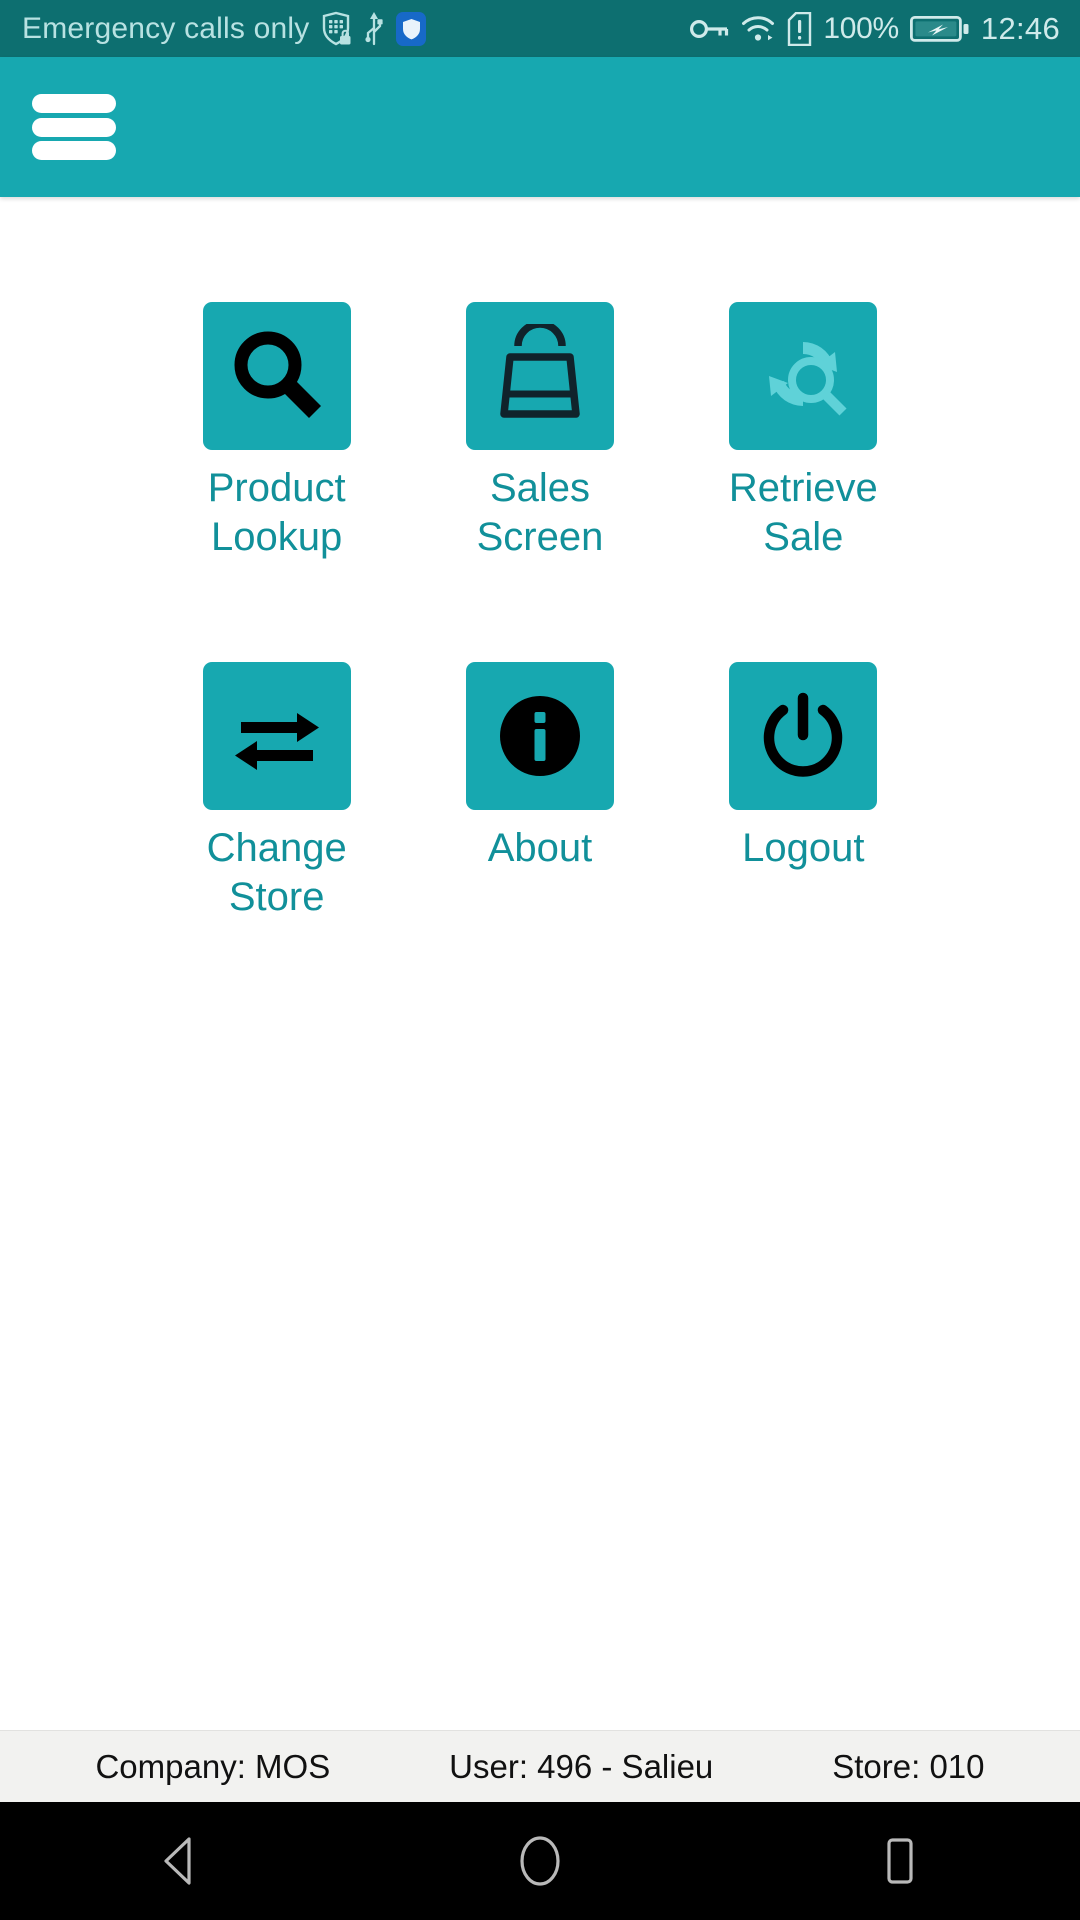 The height and width of the screenshot is (1920, 1080). I want to click on keypad-shield-lock-icon, so click(337, 28).